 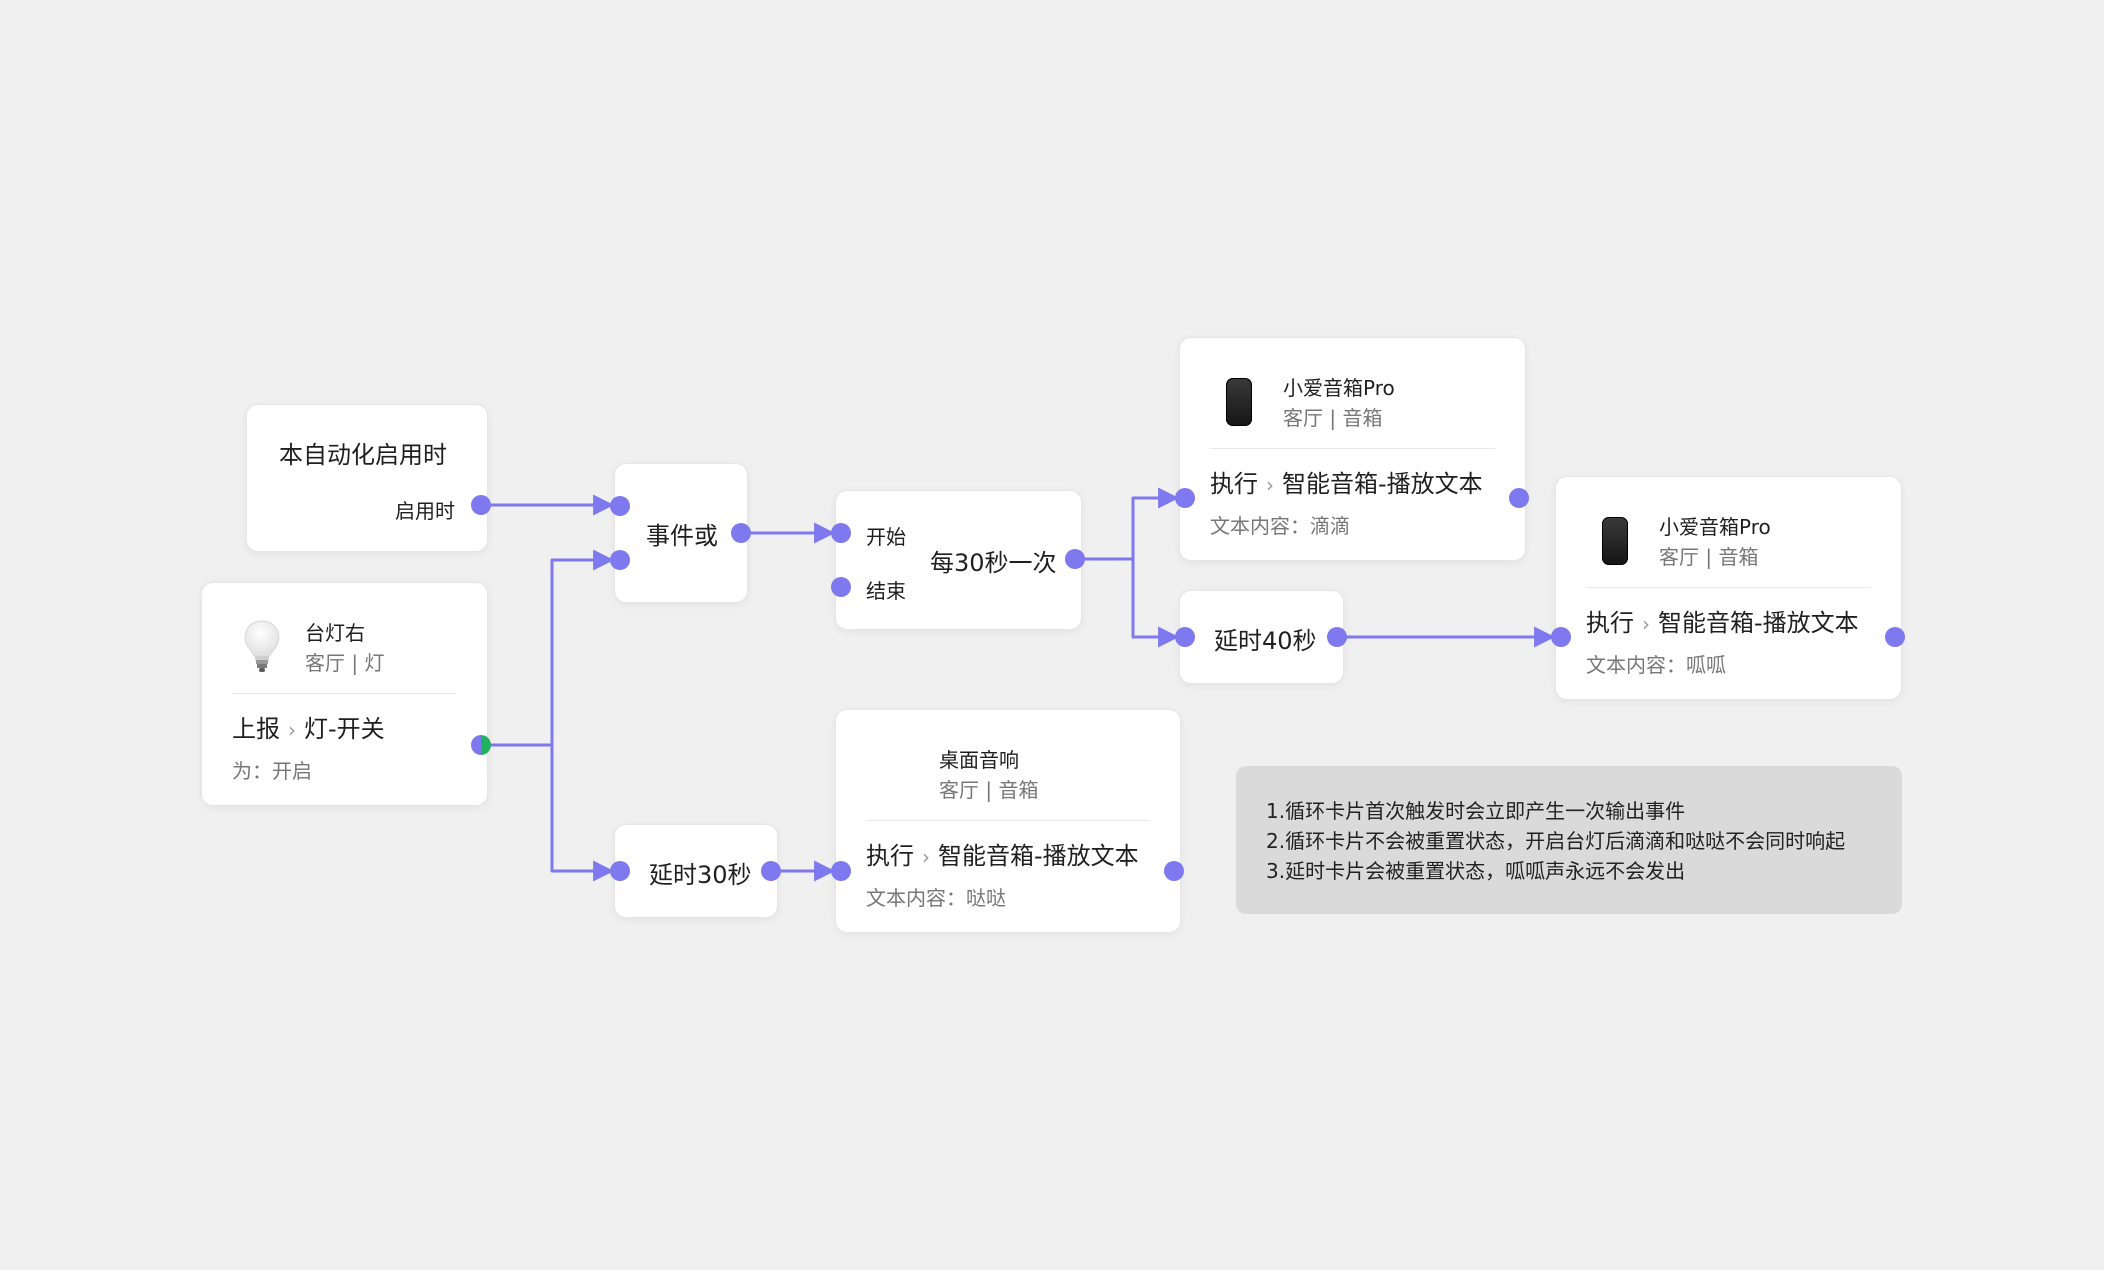 I want to click on output-port-automation-enabled, so click(x=481, y=505).